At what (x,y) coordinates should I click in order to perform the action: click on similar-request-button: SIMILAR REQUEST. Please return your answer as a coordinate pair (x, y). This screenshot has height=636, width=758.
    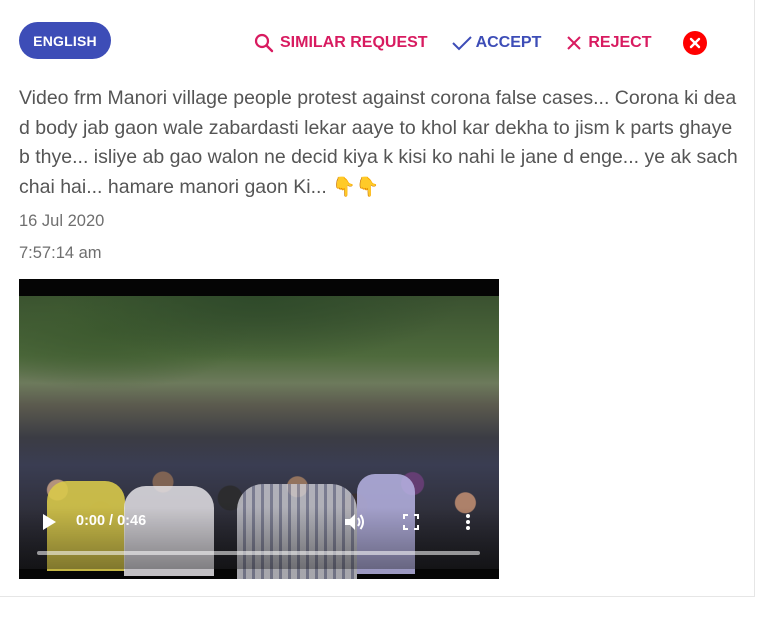
    Looking at the image, I should click on (341, 43).